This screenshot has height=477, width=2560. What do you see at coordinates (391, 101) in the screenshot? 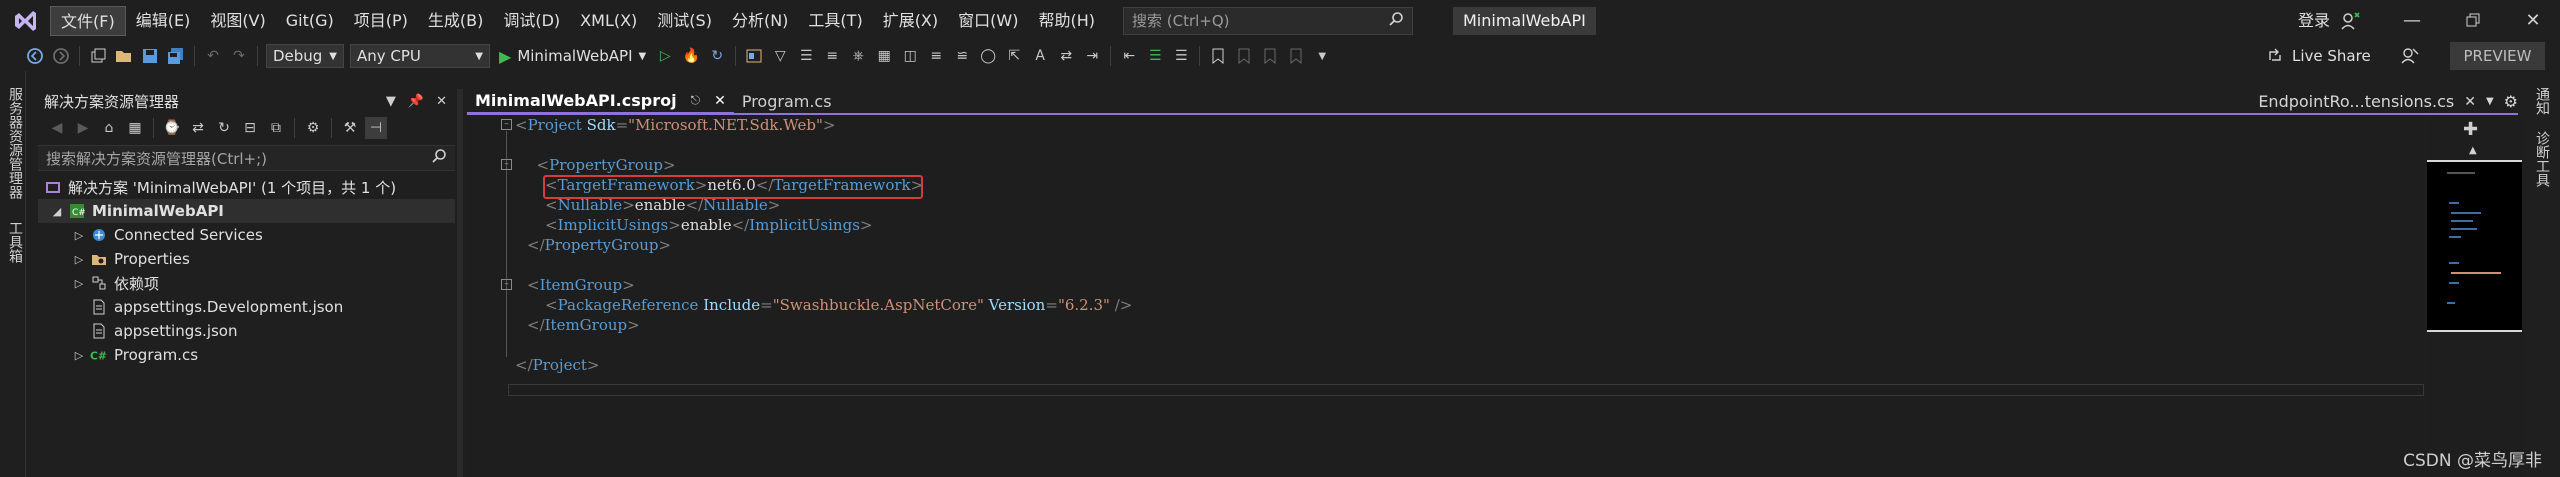
I see `window-position-icon: ▼` at bounding box center [391, 101].